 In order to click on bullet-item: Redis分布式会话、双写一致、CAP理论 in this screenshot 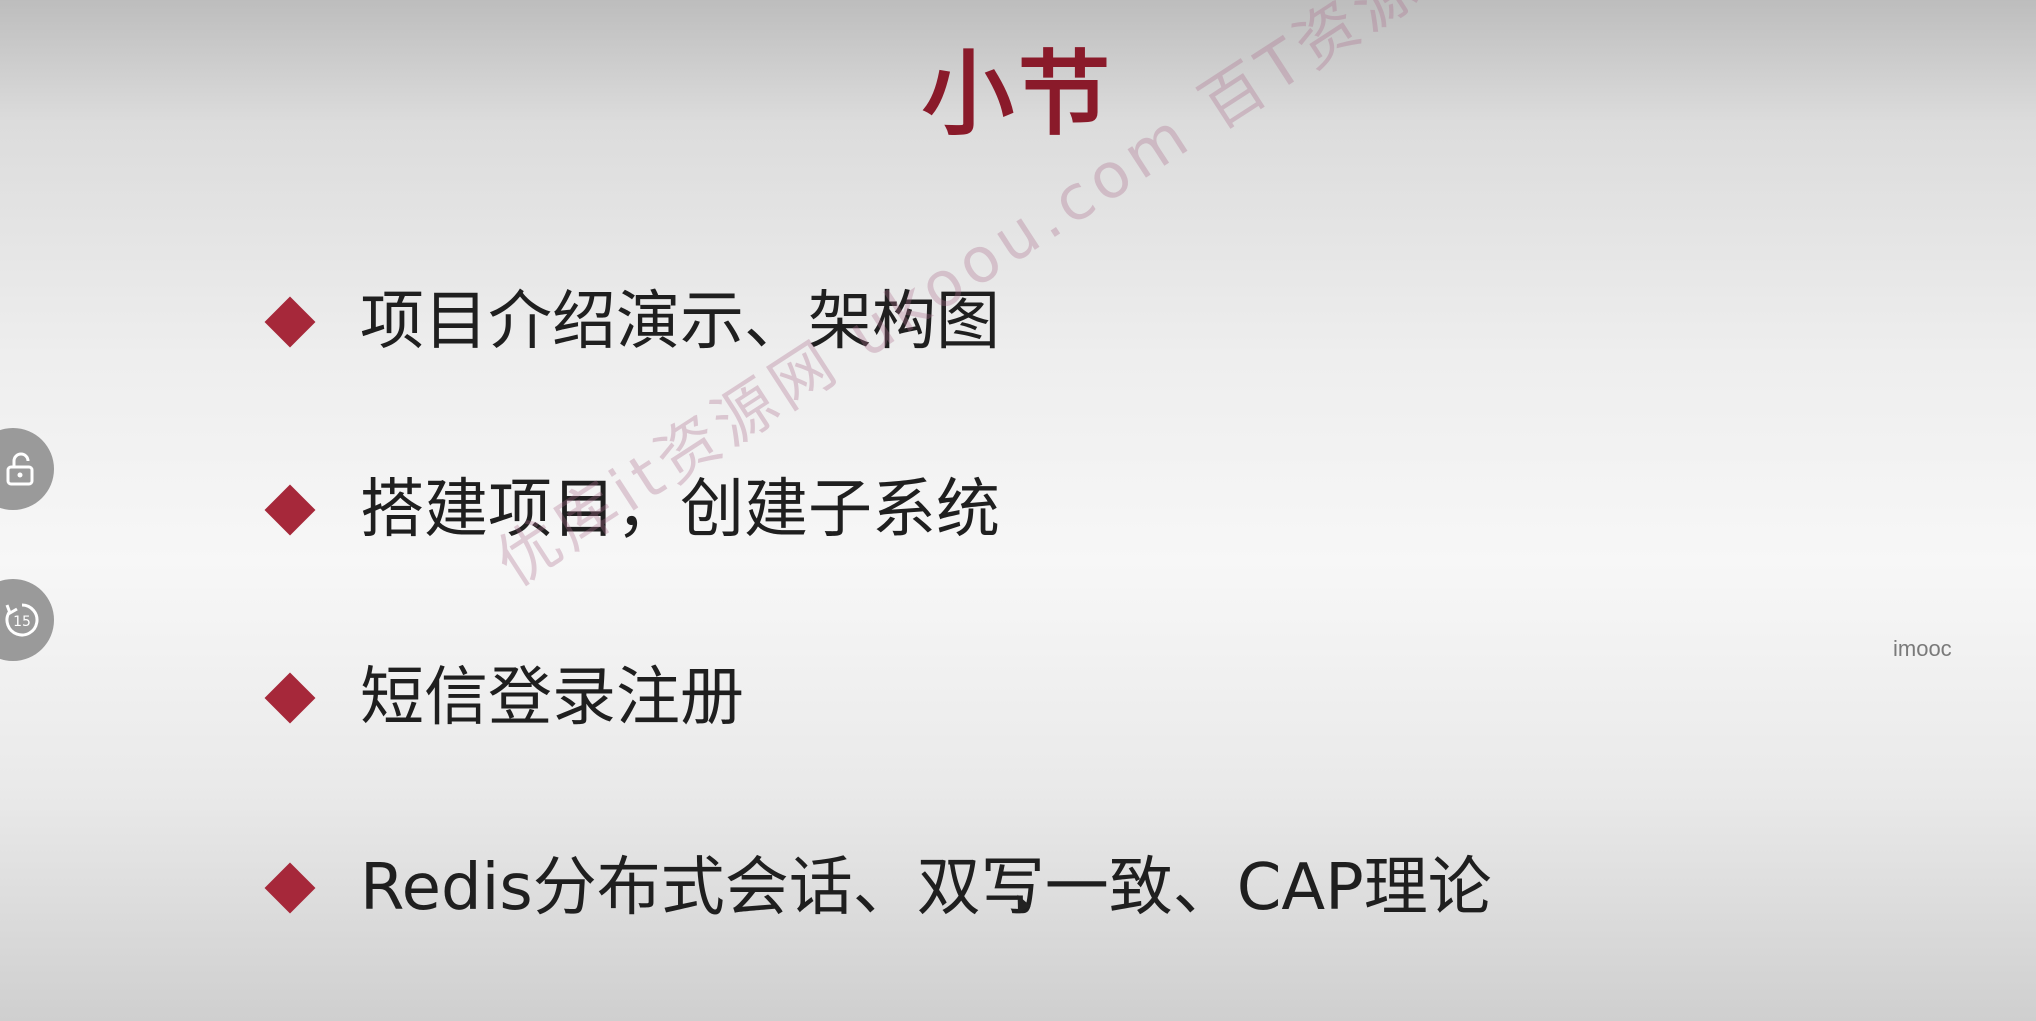, I will do `click(878, 888)`.